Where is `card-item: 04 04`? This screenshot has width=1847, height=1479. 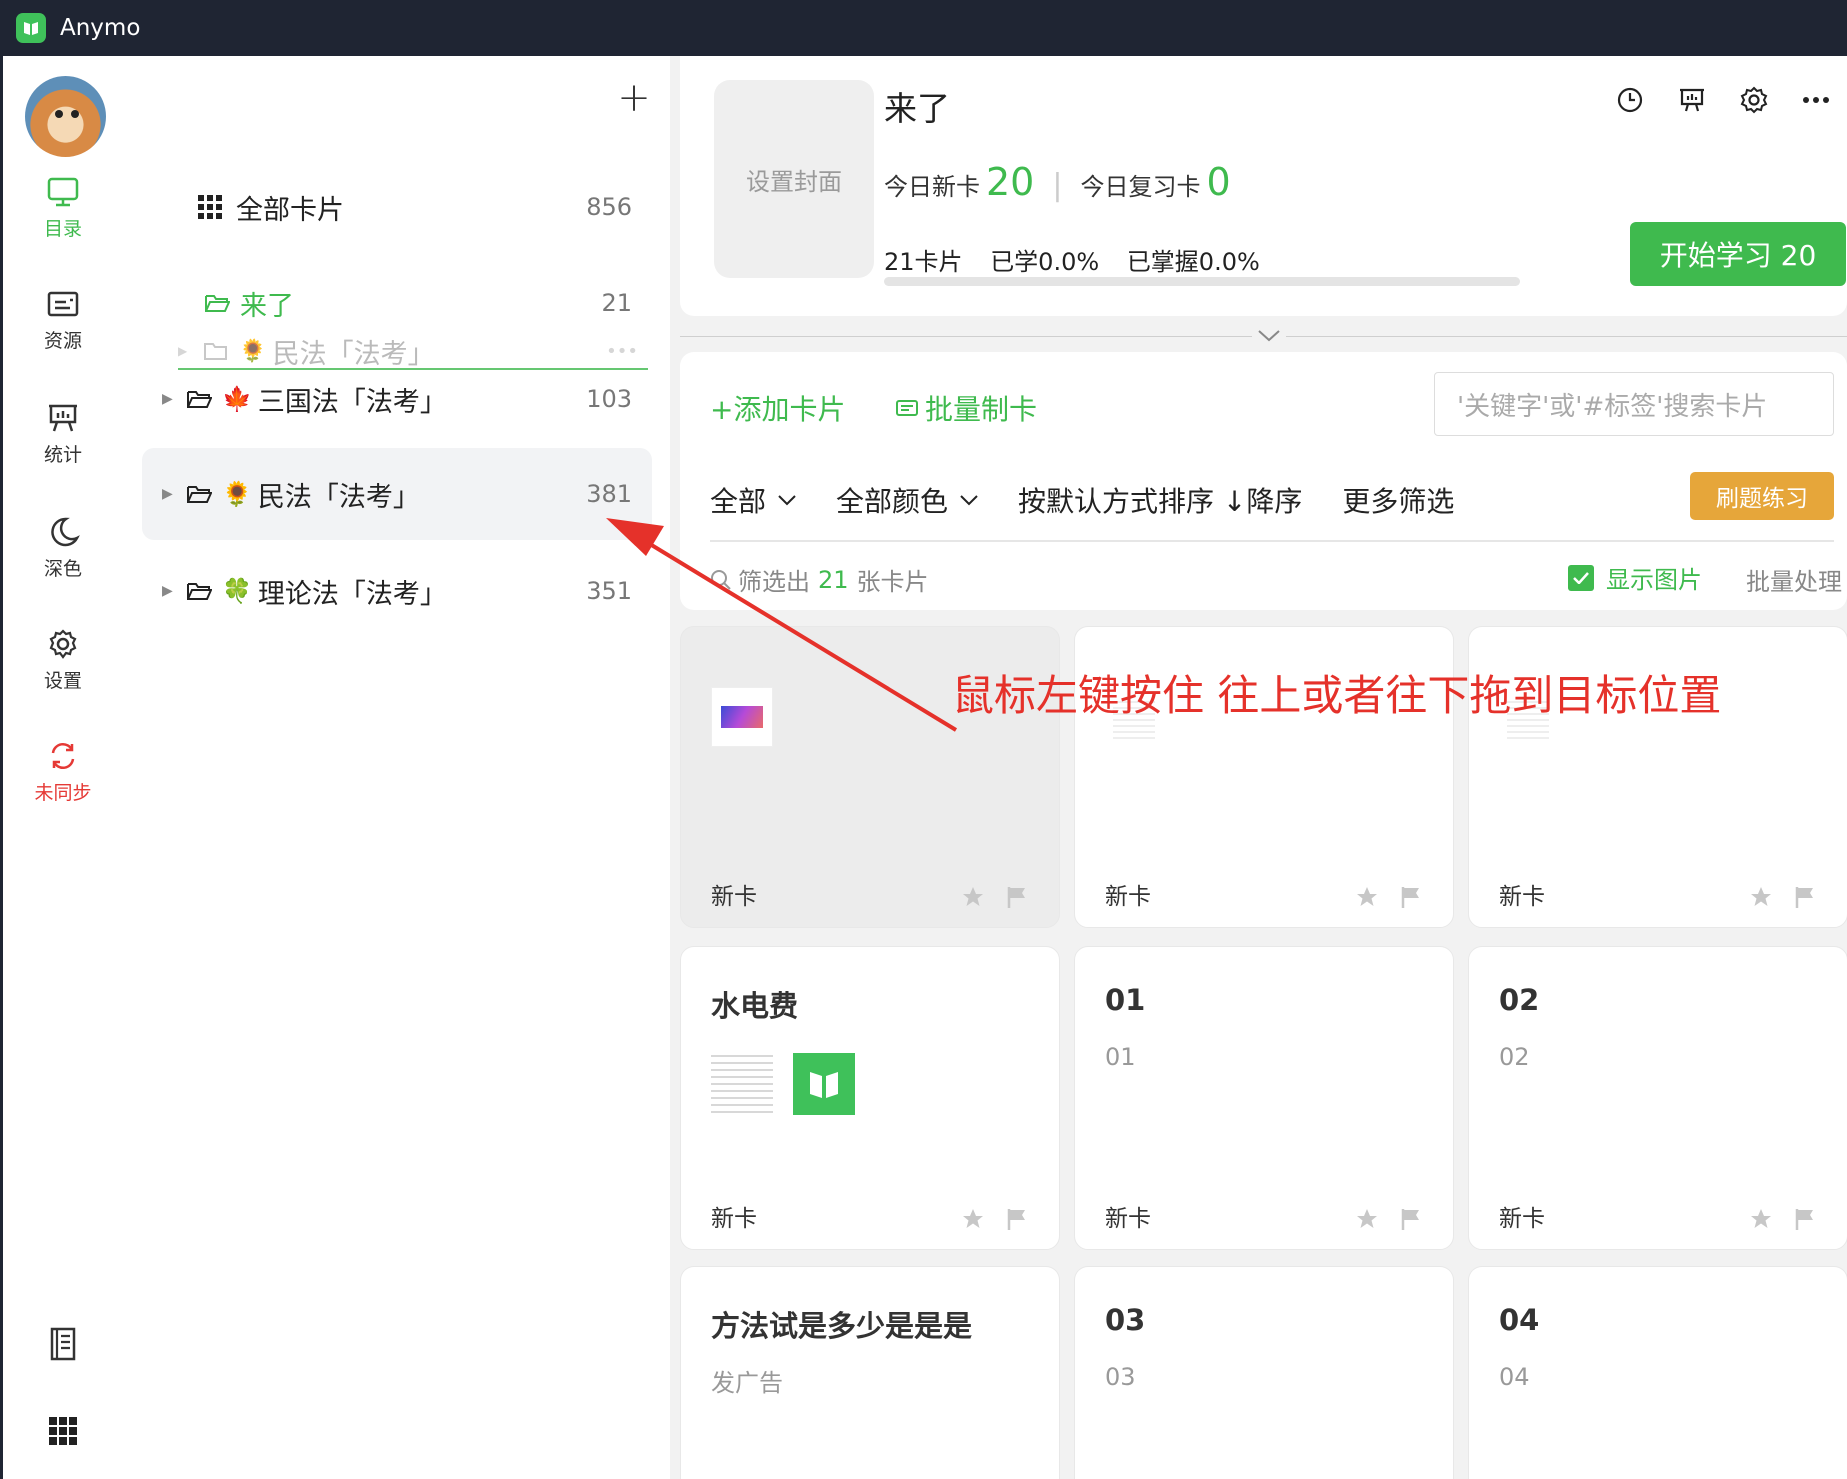 card-item: 04 04 is located at coordinates (1657, 1372).